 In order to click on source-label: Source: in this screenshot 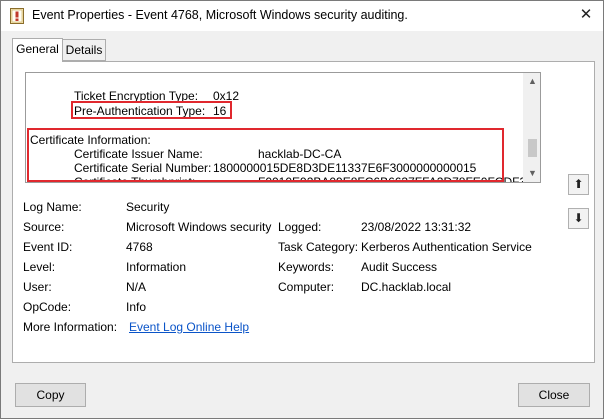, I will do `click(44, 227)`.